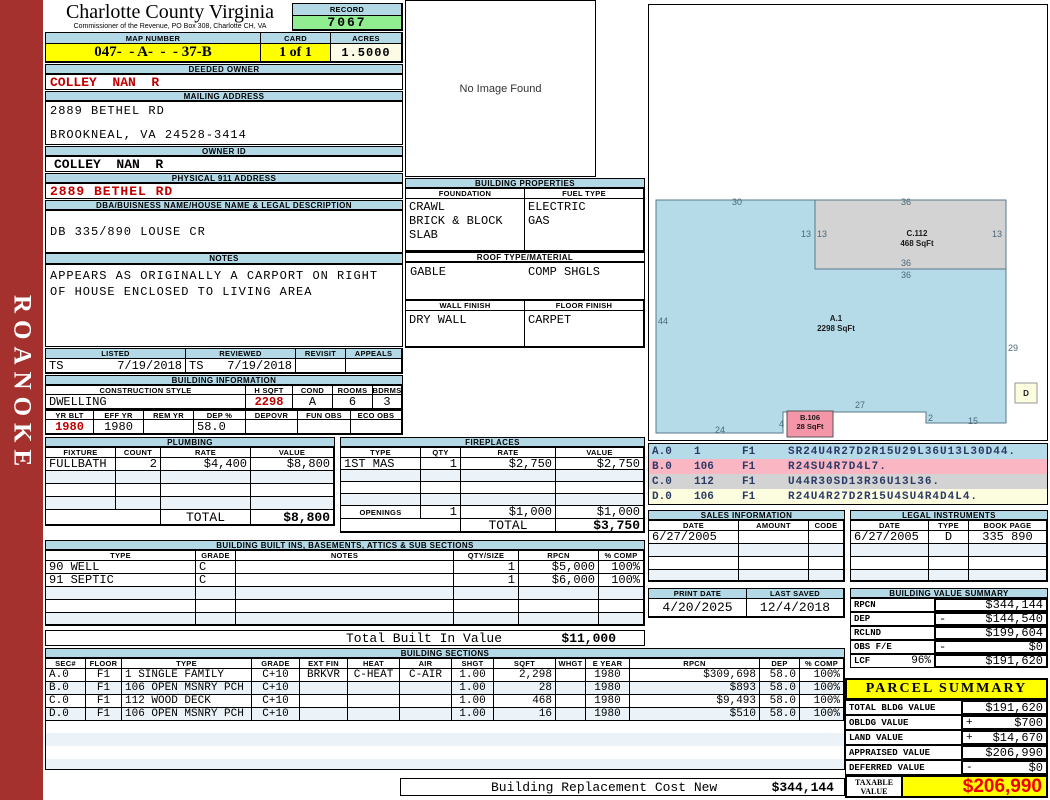  Describe the element at coordinates (428, 272) in the screenshot. I see `roof-type-value: GABLE` at that location.